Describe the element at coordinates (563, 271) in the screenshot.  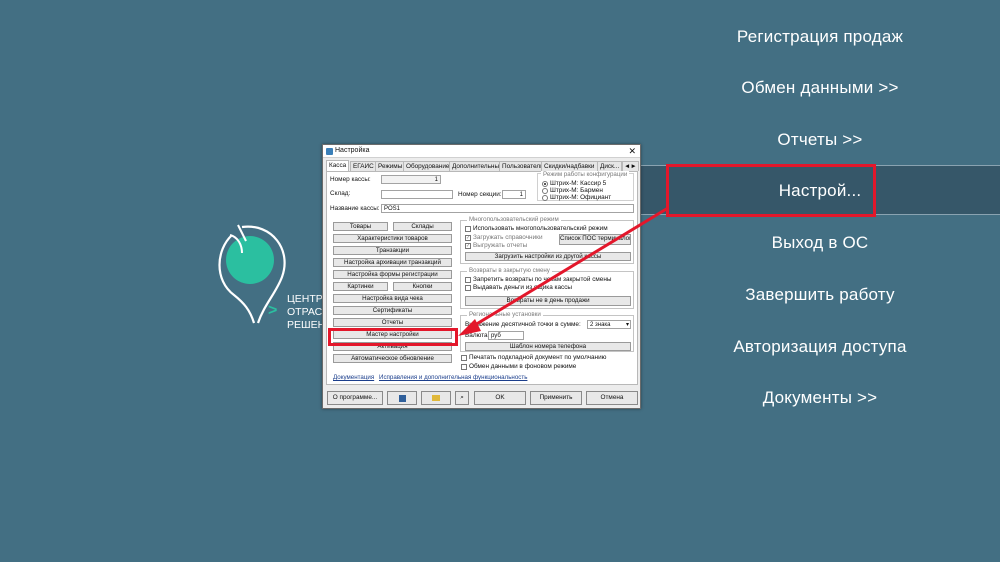
I see `pointer-arrow-icon` at that location.